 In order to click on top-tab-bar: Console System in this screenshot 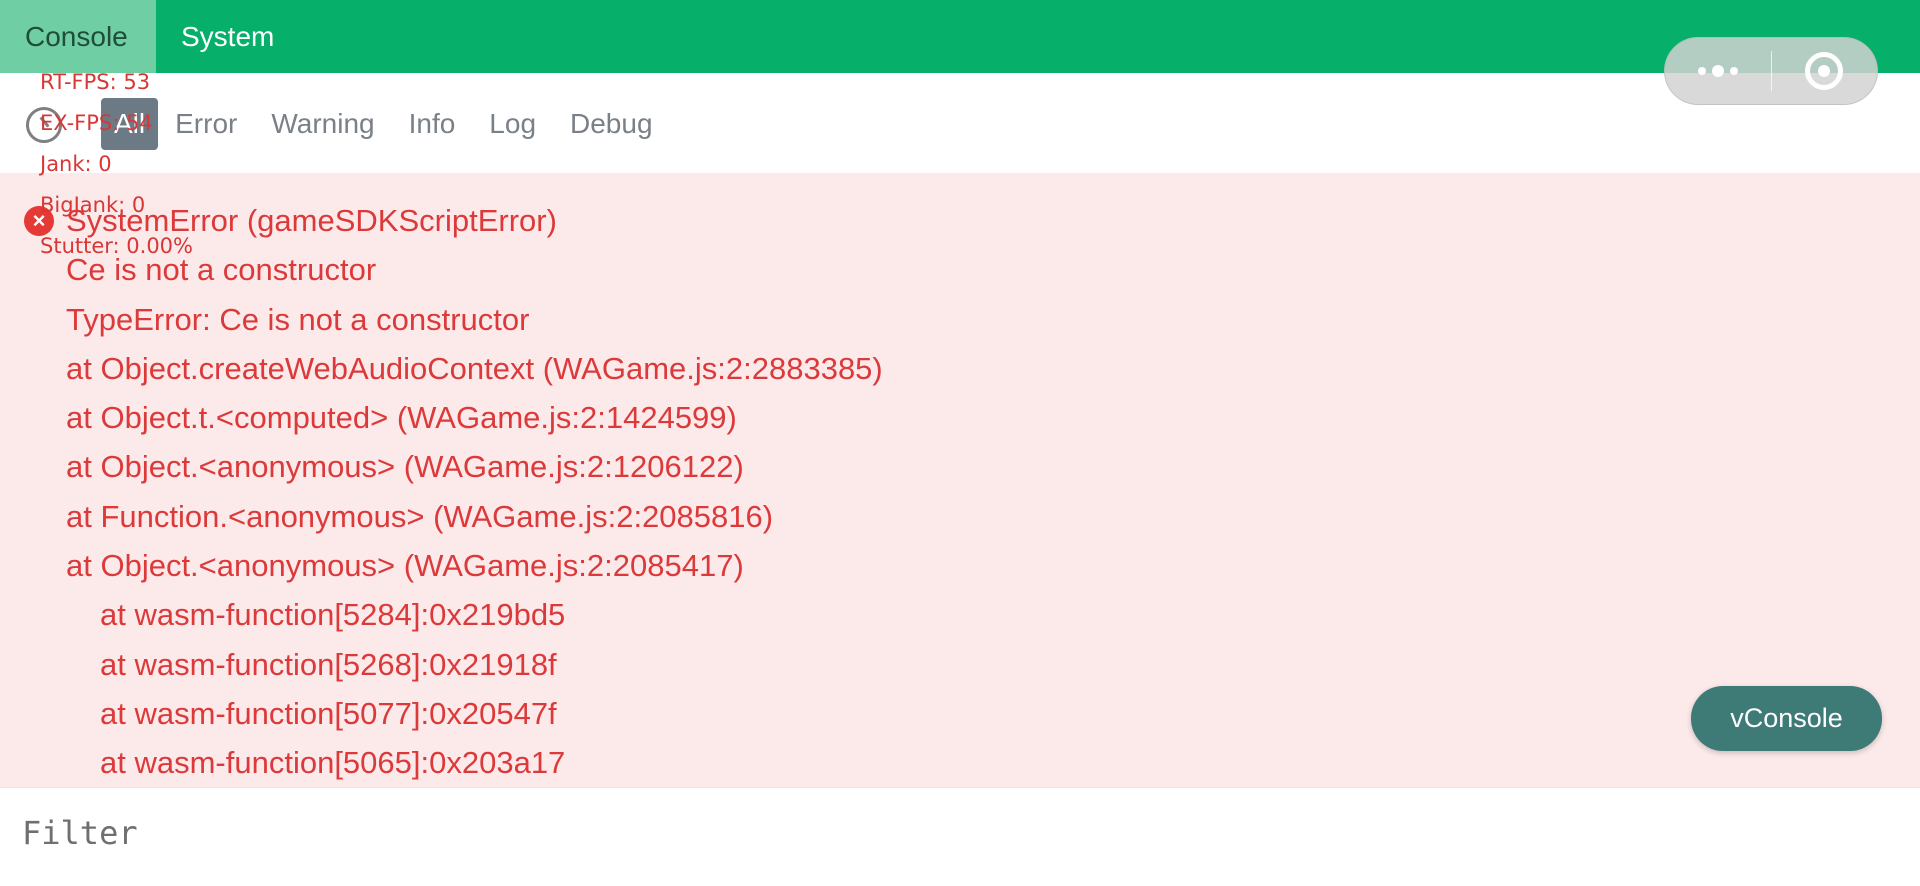, I will do `click(960, 36)`.